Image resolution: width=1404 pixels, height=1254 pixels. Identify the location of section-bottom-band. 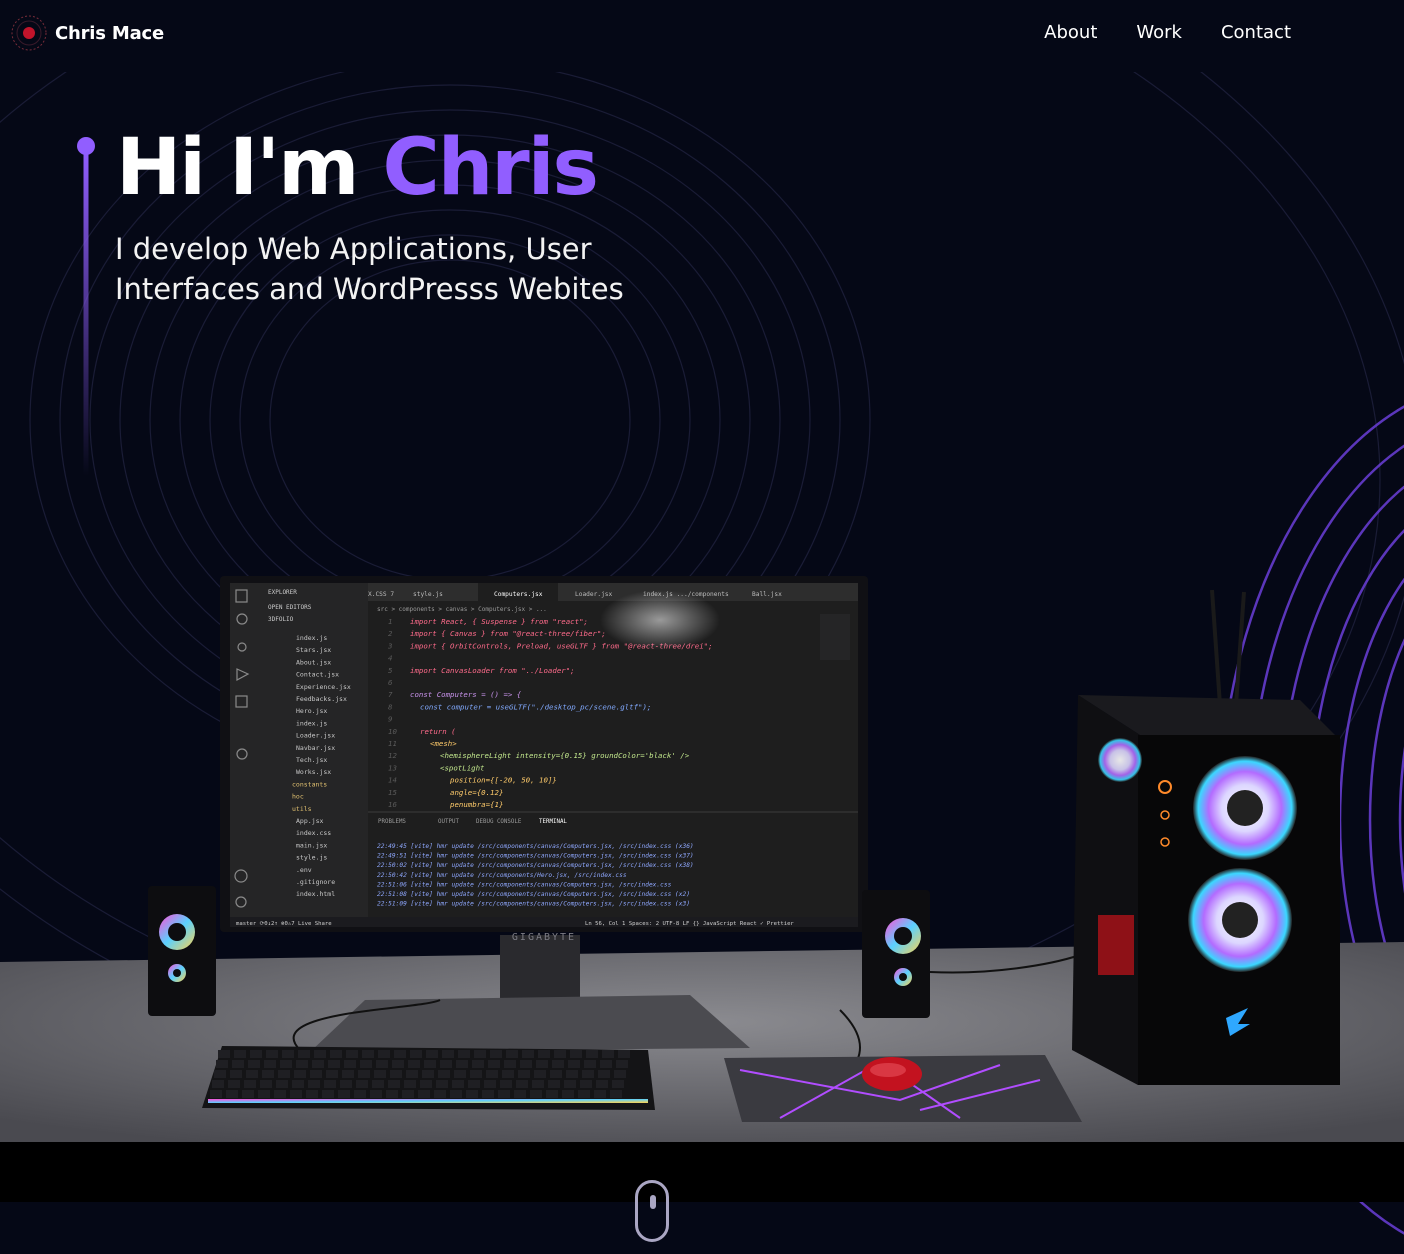
(702, 1172).